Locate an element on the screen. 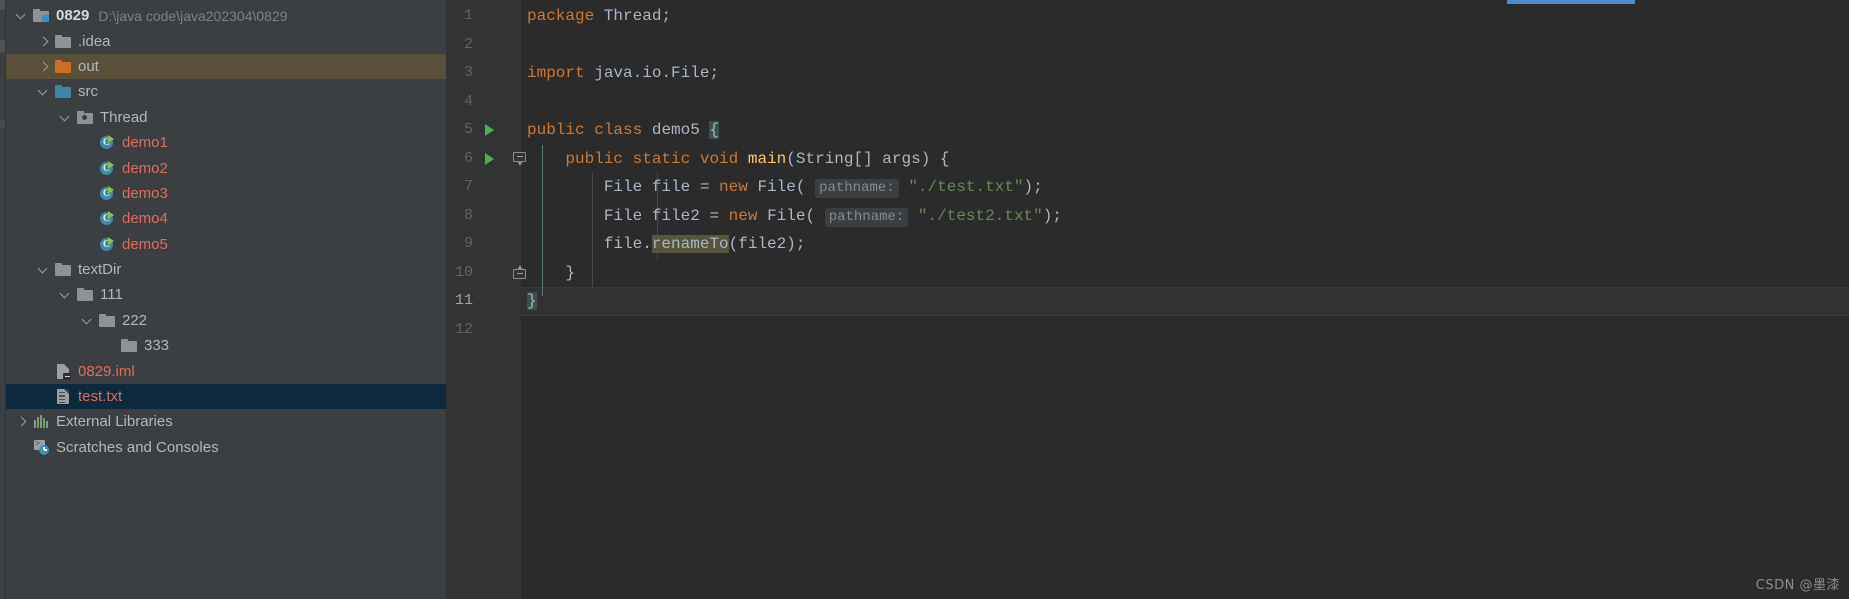  tree-item-label: 333 is located at coordinates (157, 346).